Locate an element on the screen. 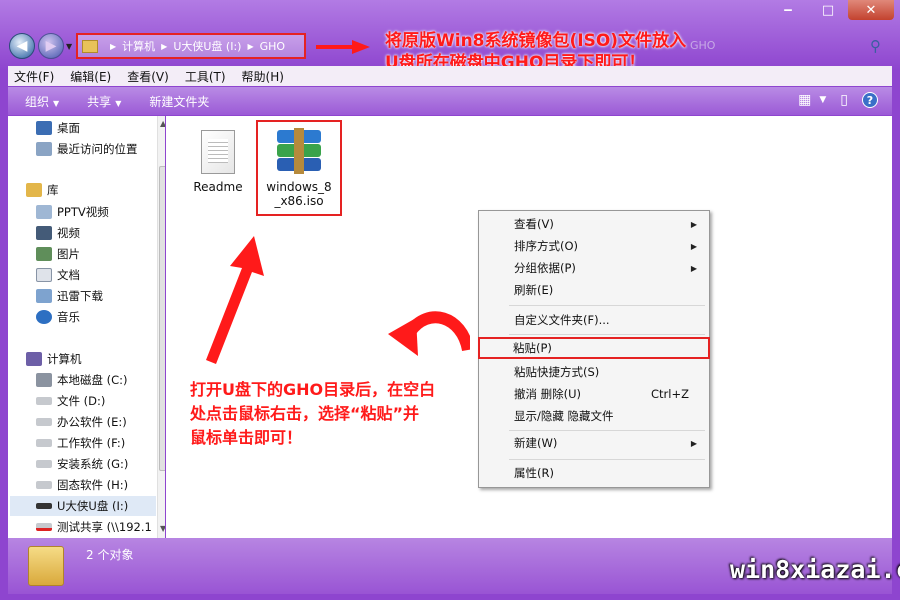 Image resolution: width=900 pixels, height=600 pixels. sidebar-item-usb-drive: U大侠U盘 (I:) is located at coordinates (83, 506).